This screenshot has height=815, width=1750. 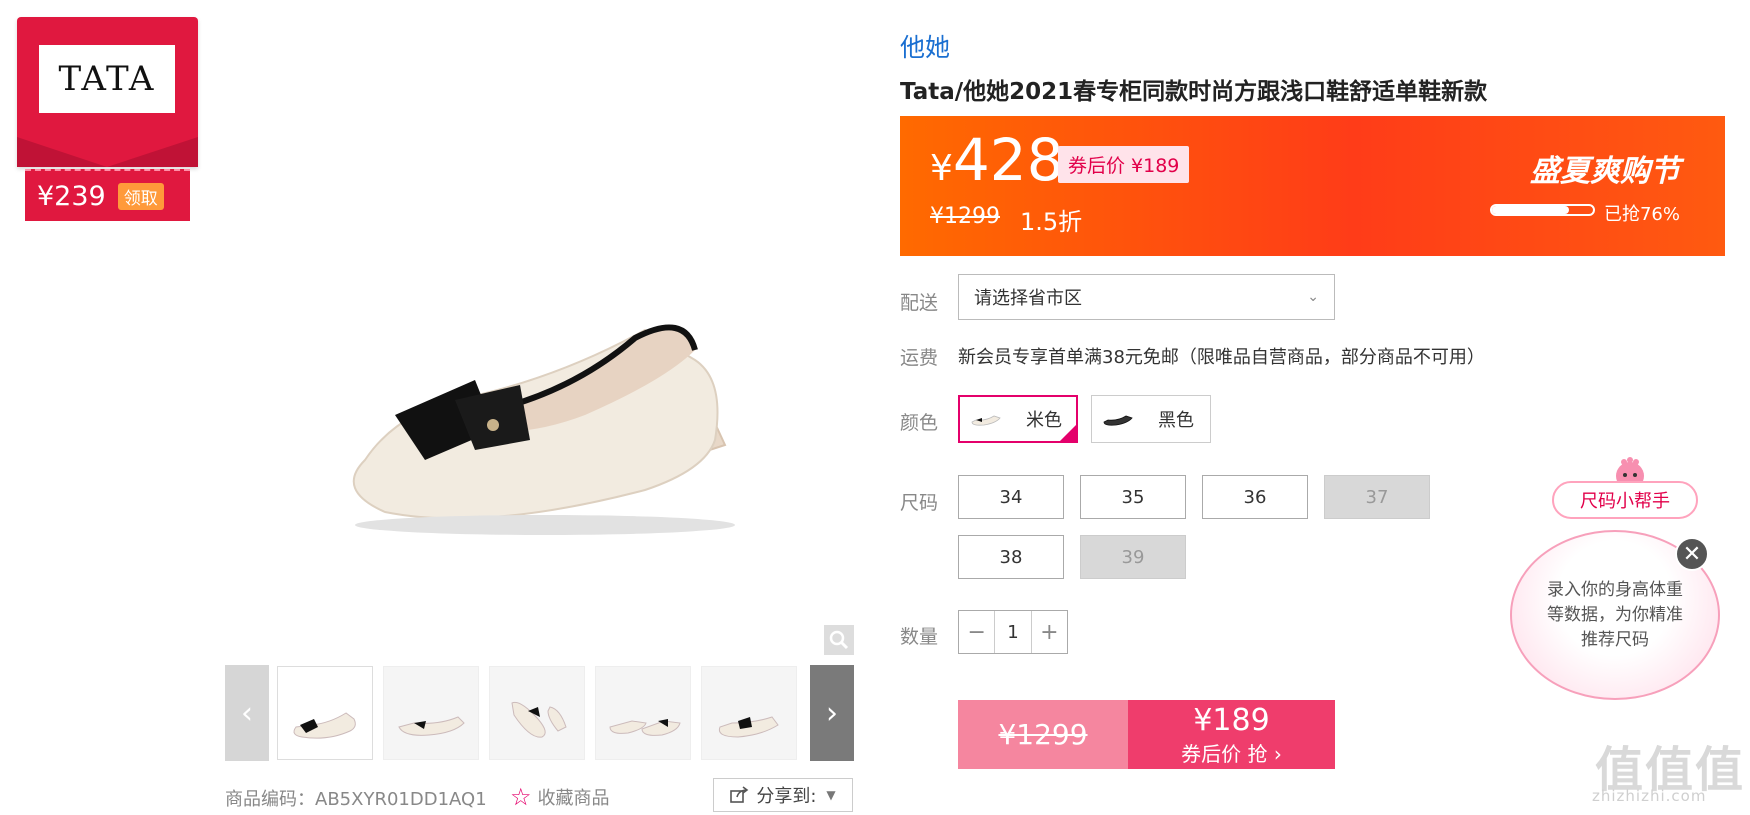 What do you see at coordinates (71, 196) in the screenshot?
I see `coupon-price: ¥239` at bounding box center [71, 196].